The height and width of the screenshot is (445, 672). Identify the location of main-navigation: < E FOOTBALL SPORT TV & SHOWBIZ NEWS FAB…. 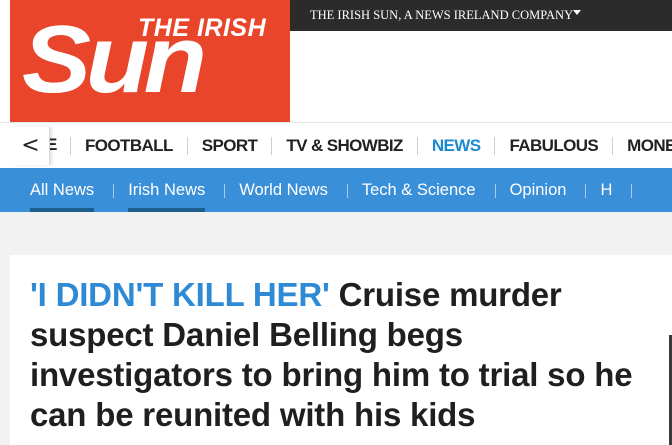
(336, 145).